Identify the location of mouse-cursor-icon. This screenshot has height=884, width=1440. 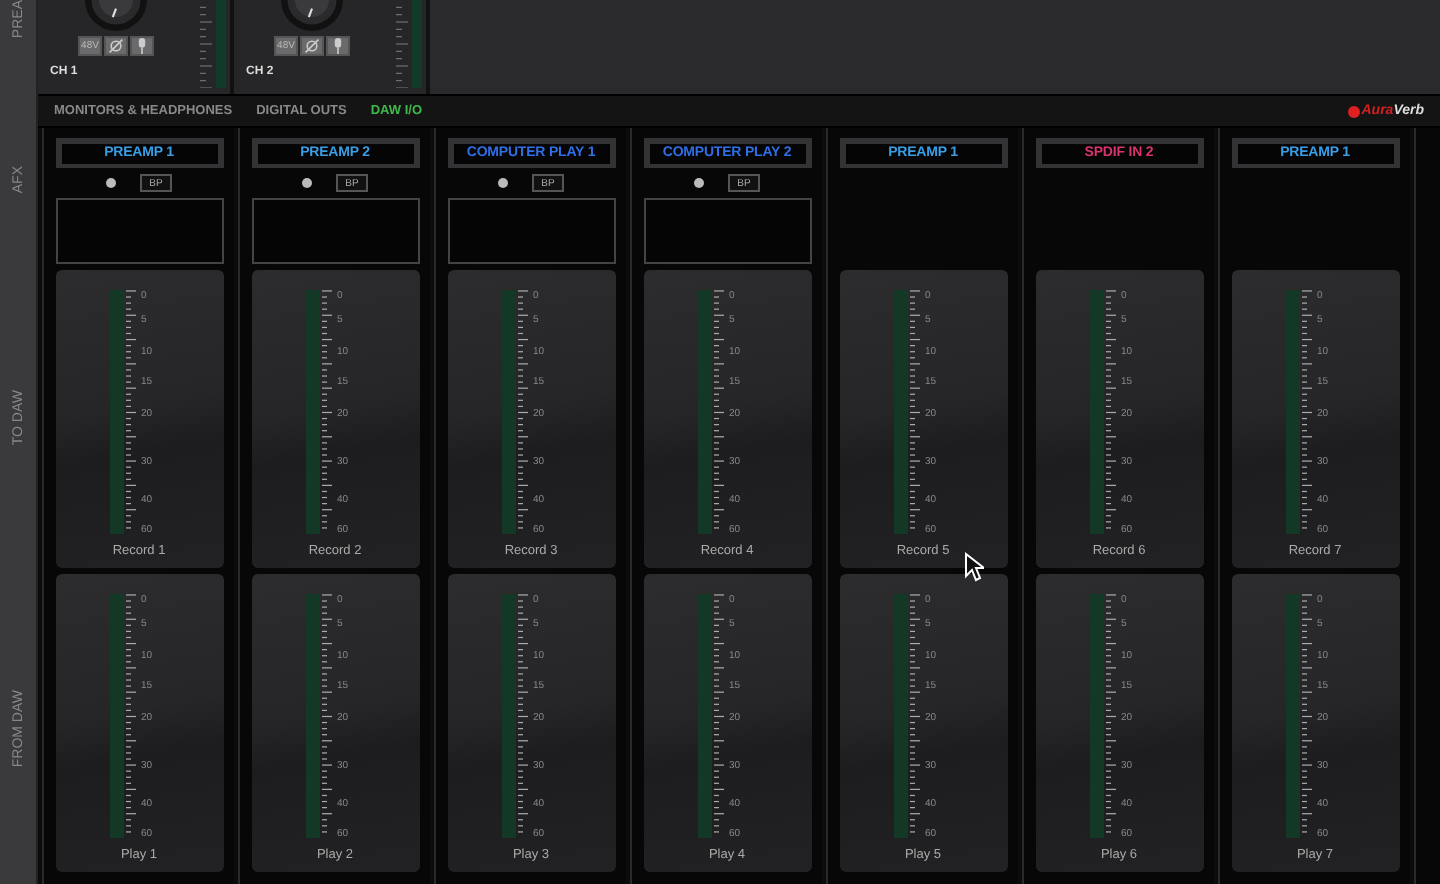
(974, 567).